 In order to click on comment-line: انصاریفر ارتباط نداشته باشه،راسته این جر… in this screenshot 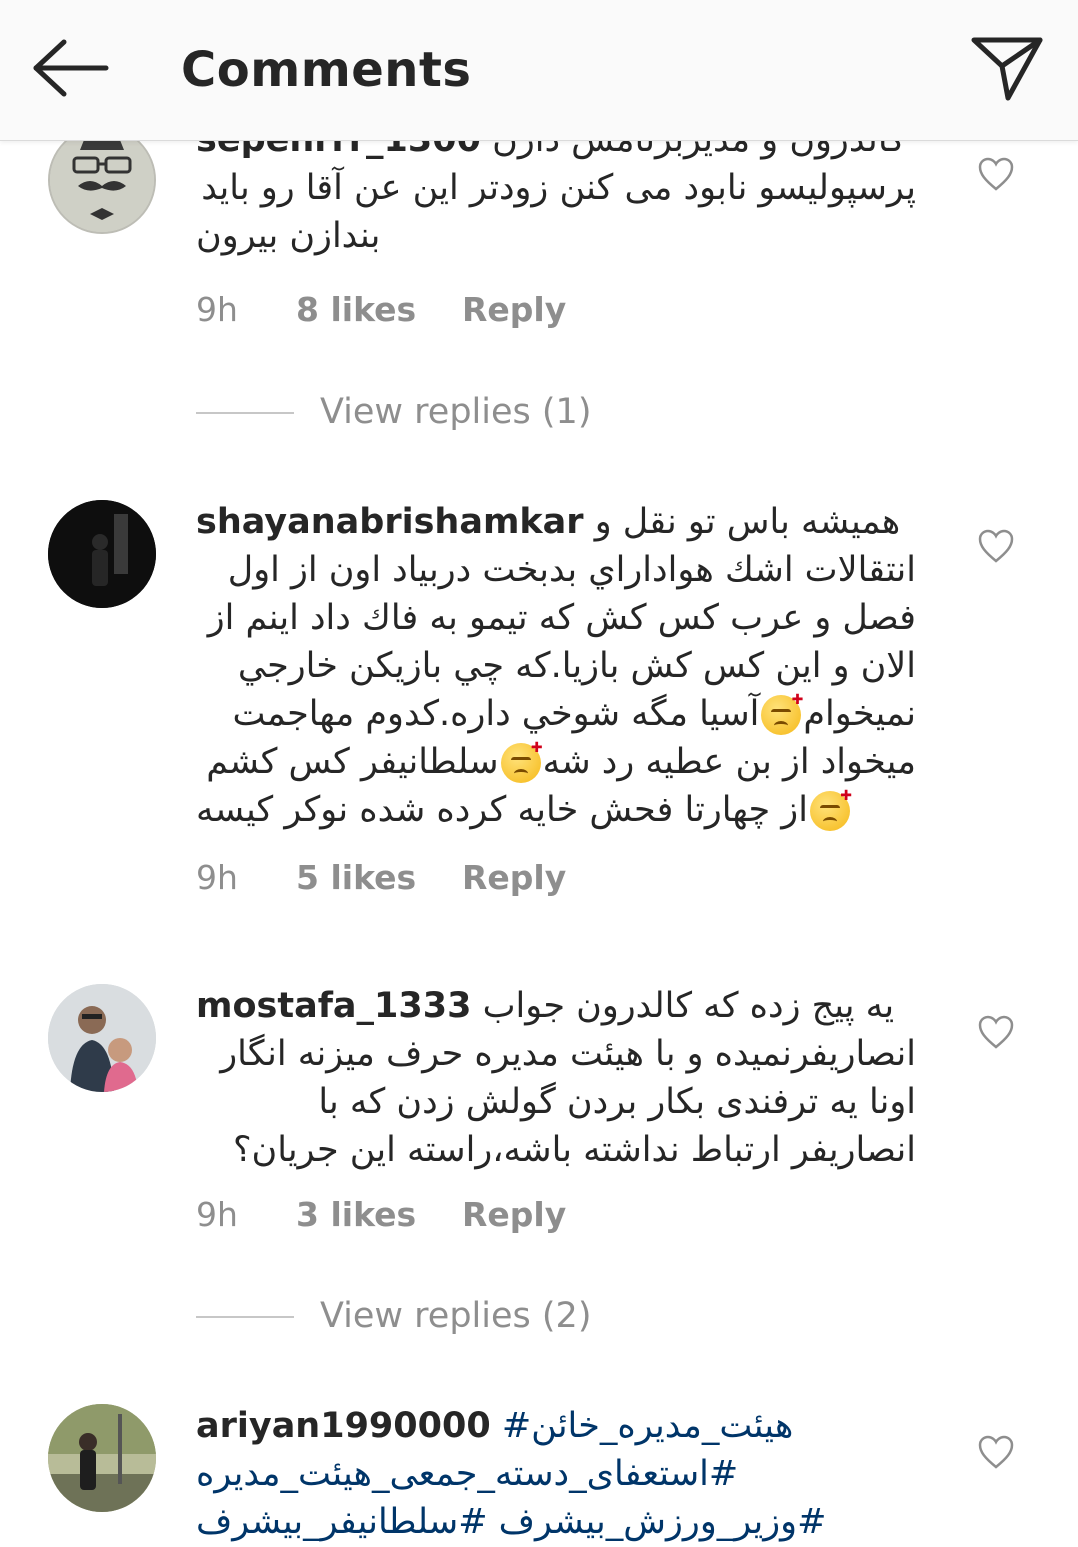, I will do `click(574, 1150)`.